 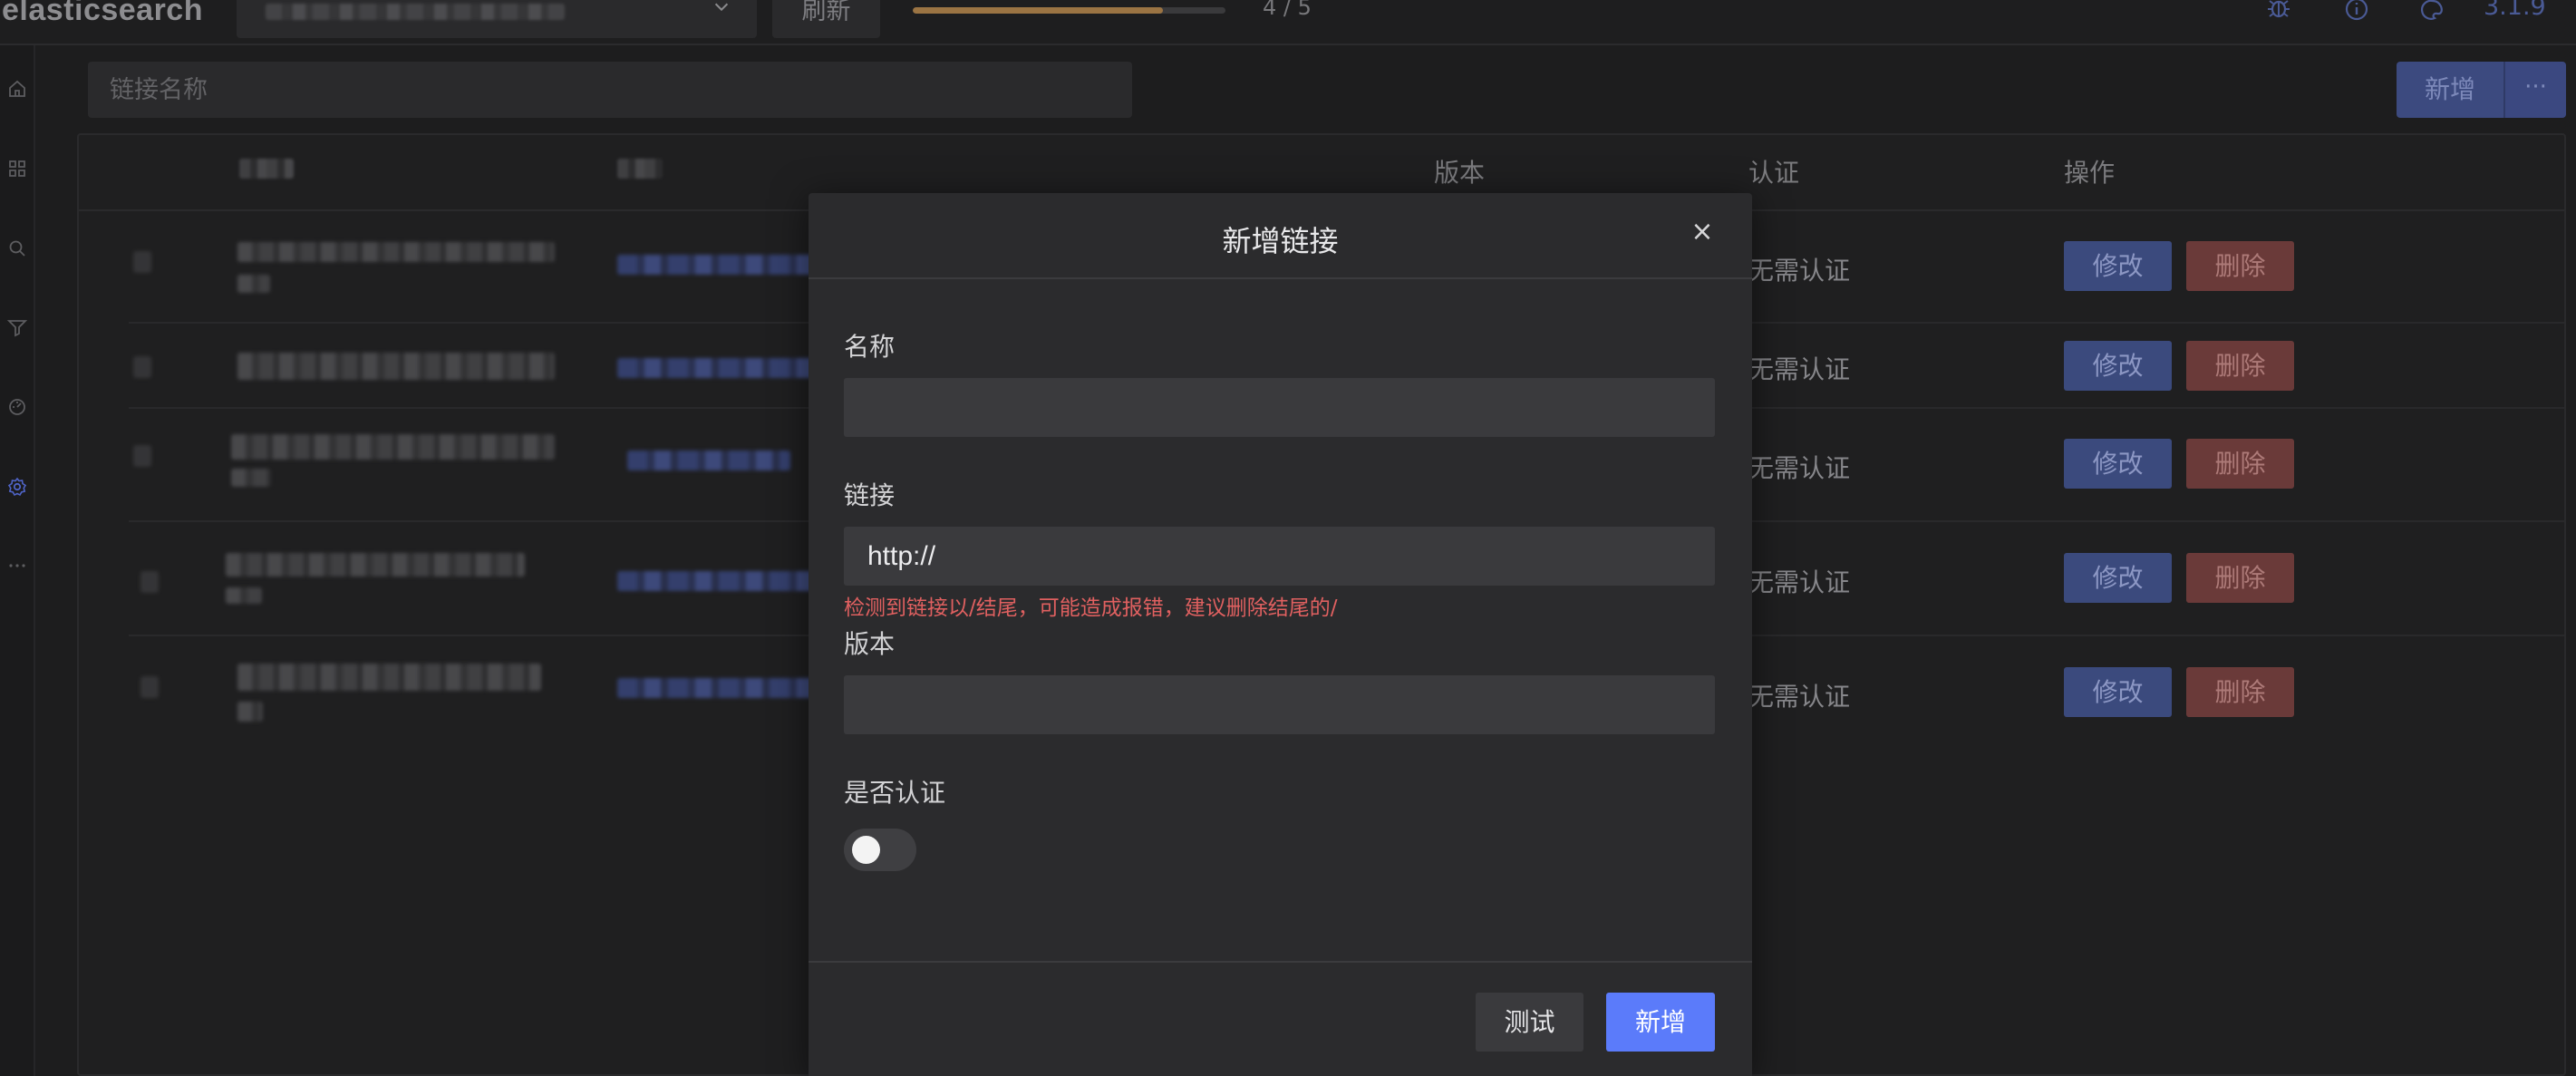 I want to click on test-connection-button: 测试, so click(x=1529, y=1022).